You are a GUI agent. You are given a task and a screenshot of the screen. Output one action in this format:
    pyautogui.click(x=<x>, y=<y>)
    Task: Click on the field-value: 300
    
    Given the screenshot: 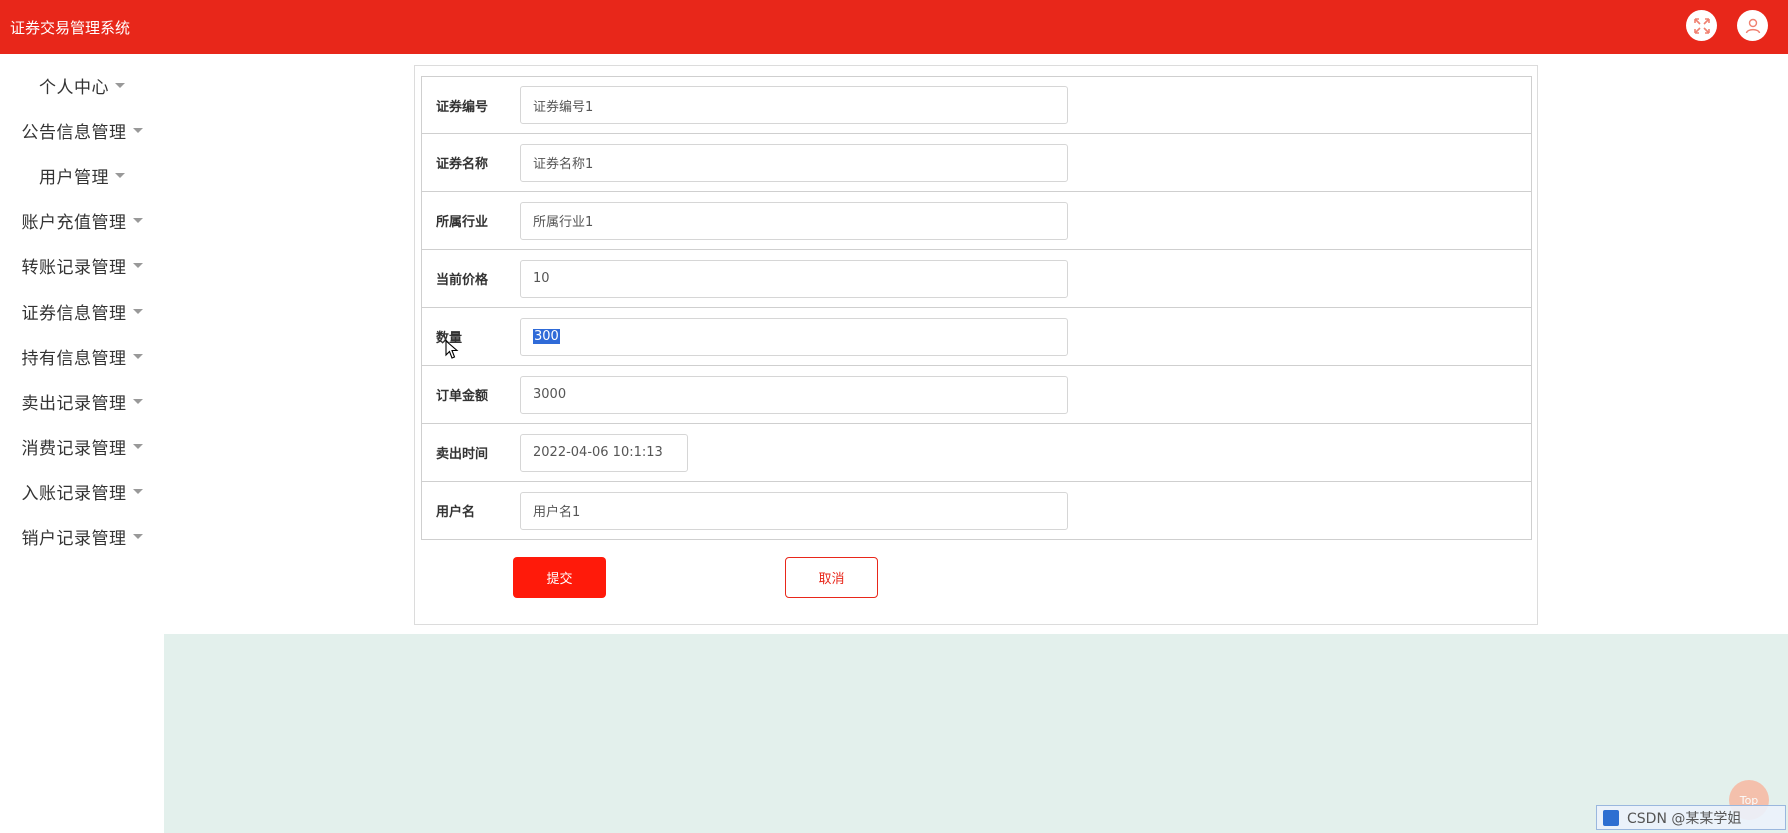 What is the action you would take?
    pyautogui.click(x=546, y=336)
    